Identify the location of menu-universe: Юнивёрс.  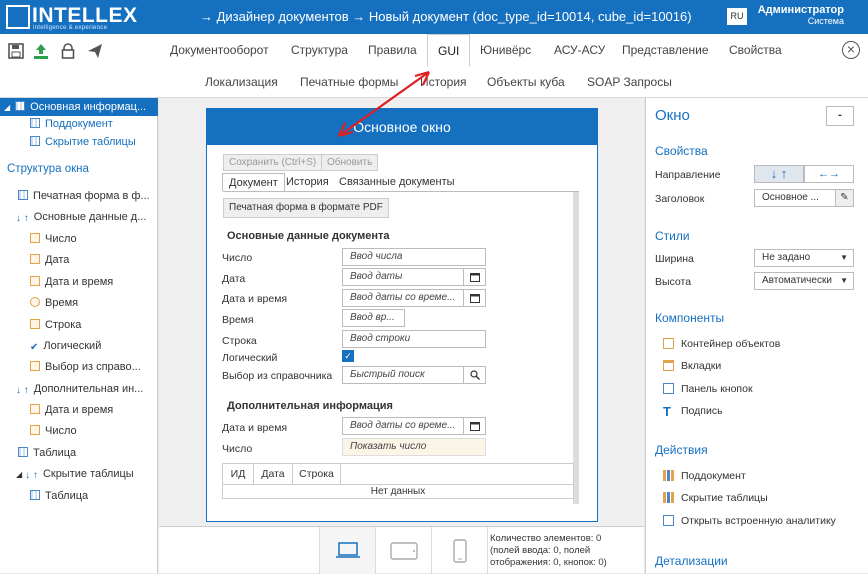
(505, 50).